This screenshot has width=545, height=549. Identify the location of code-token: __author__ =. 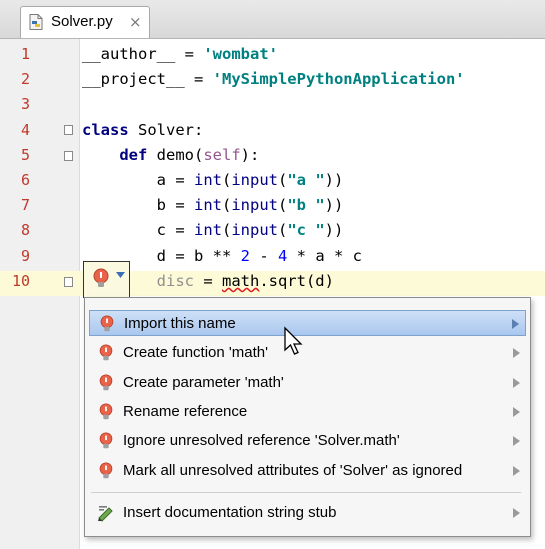
(143, 54).